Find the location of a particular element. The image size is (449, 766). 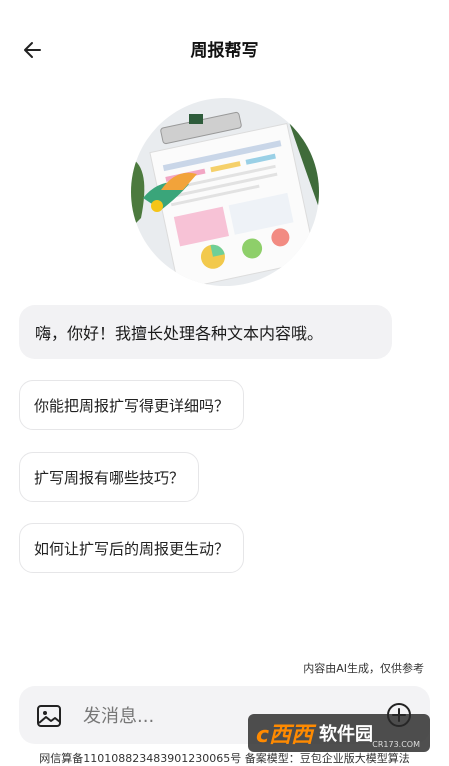

header: 周报帮写 is located at coordinates (224, 50).